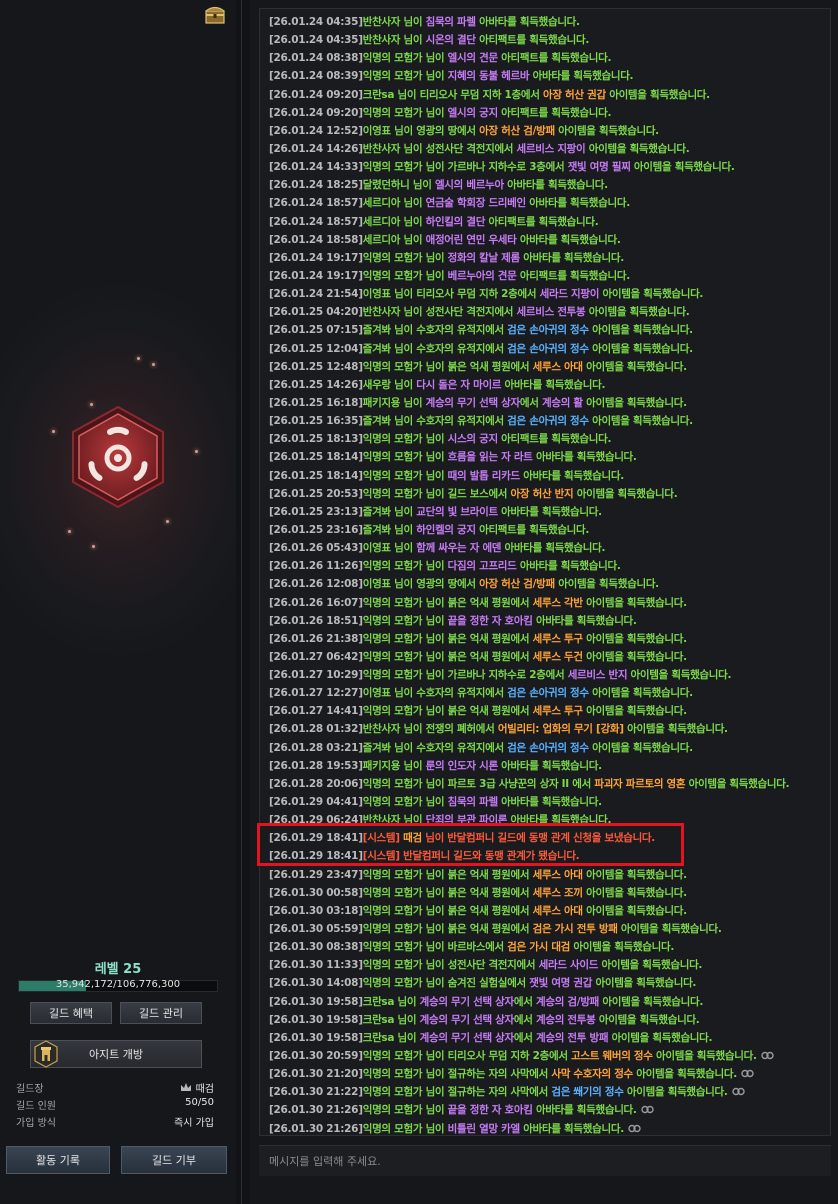  Describe the element at coordinates (545, 1160) in the screenshot. I see `message-input: 메시지를 입력해 주세요.` at that location.